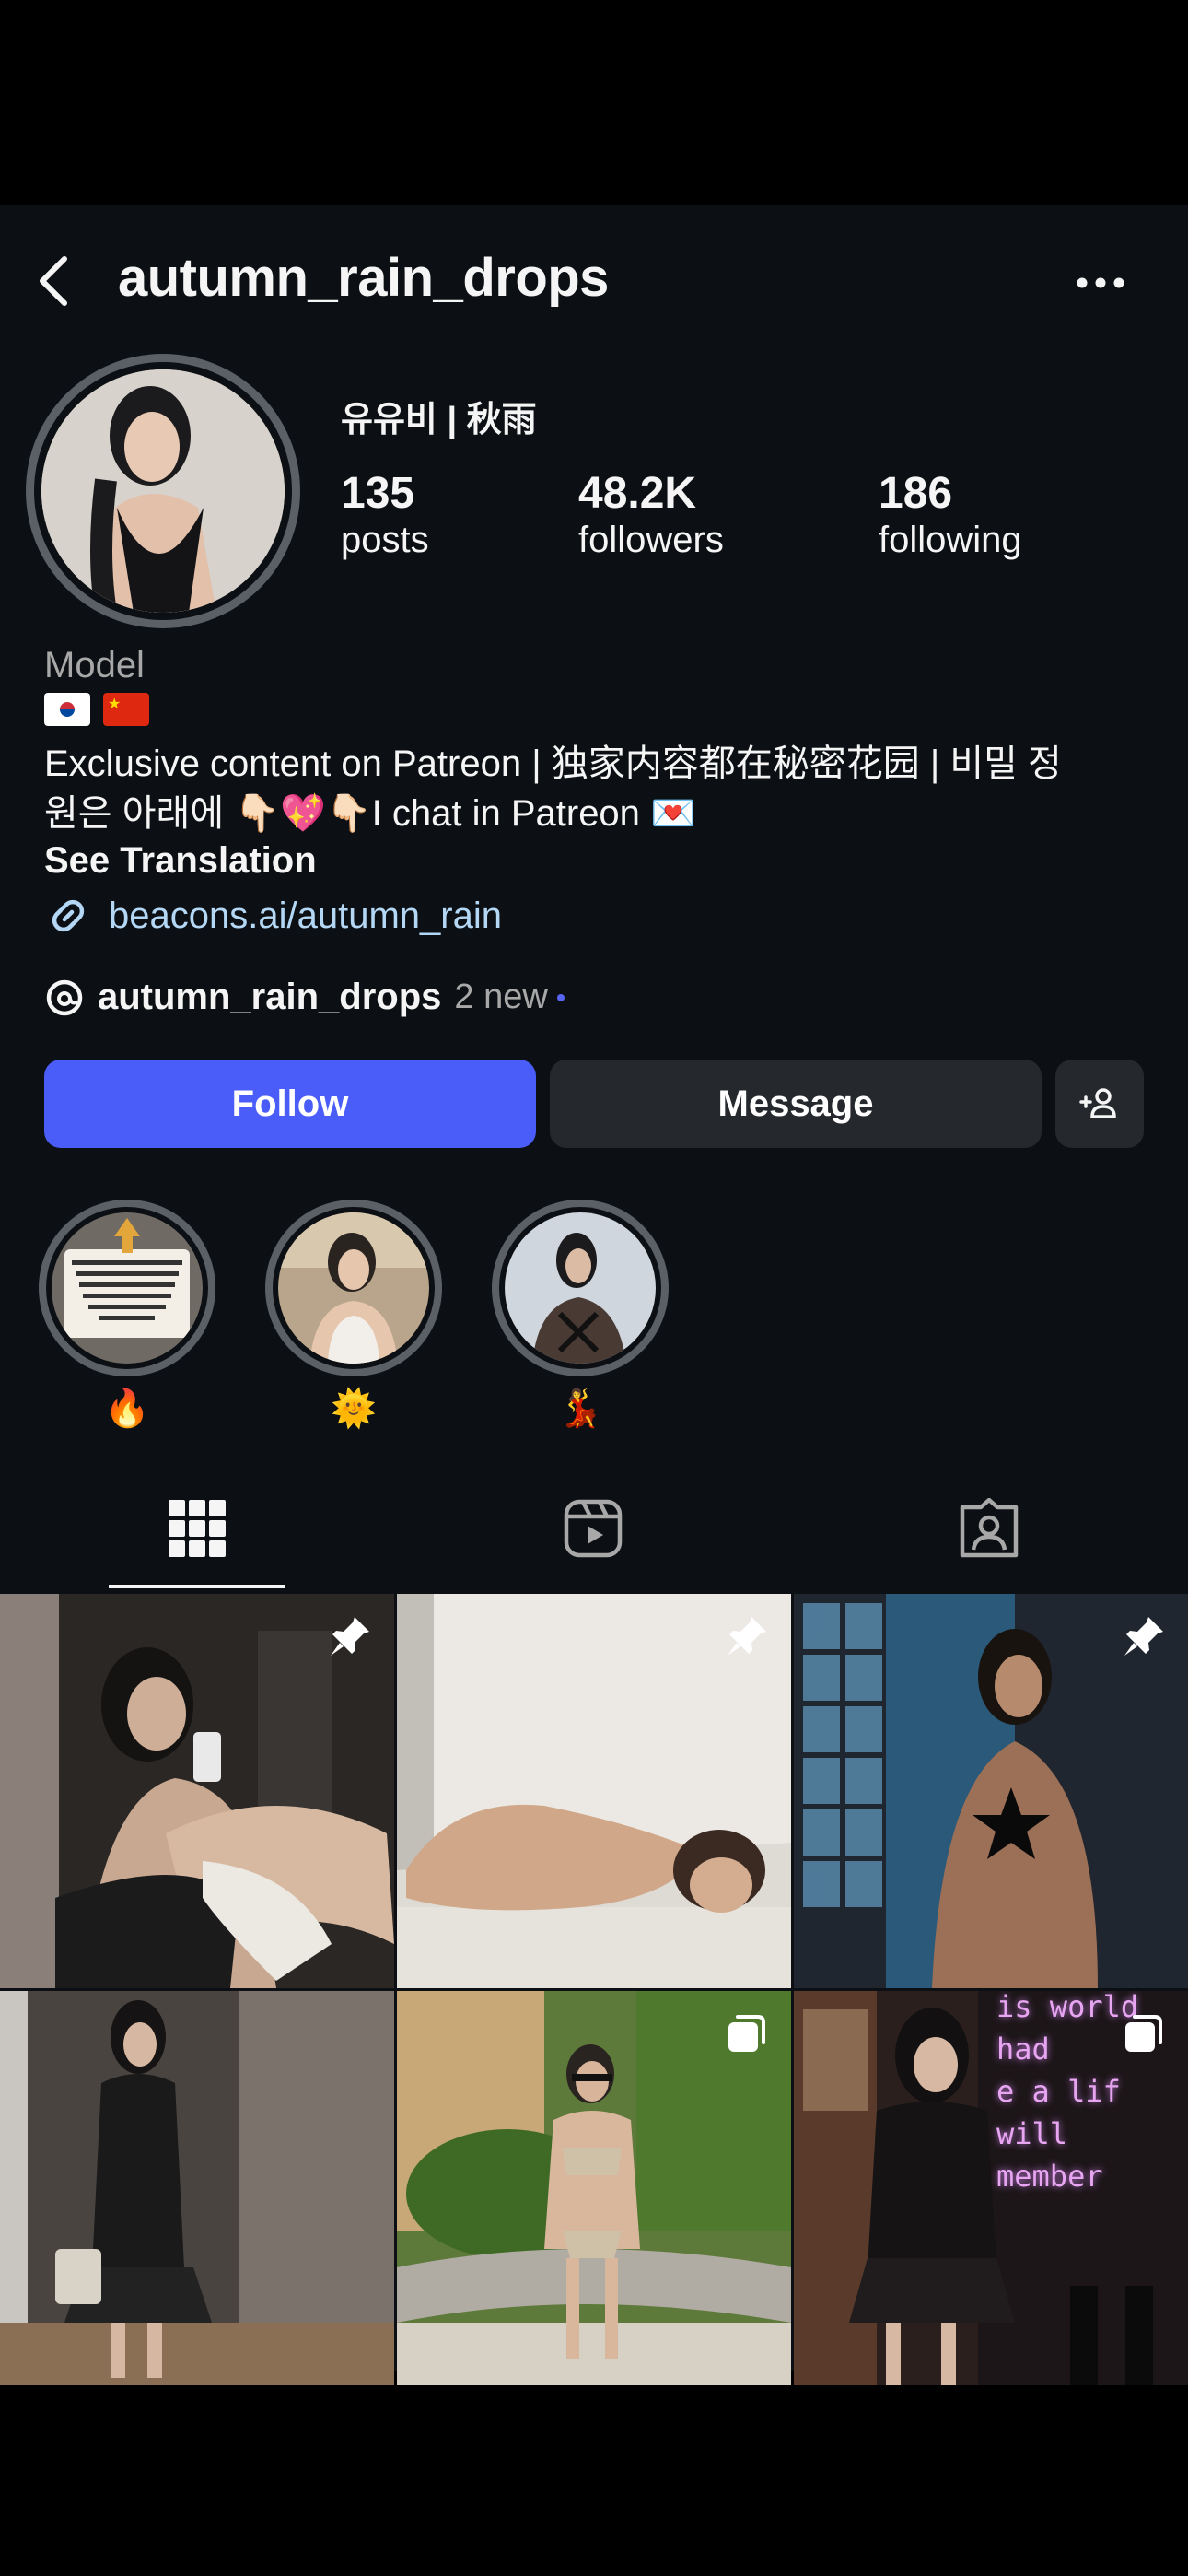 Image resolution: width=1188 pixels, height=2576 pixels. Describe the element at coordinates (991, 2188) in the screenshot. I see `post-thumbnail: is world had e a lif will member` at that location.